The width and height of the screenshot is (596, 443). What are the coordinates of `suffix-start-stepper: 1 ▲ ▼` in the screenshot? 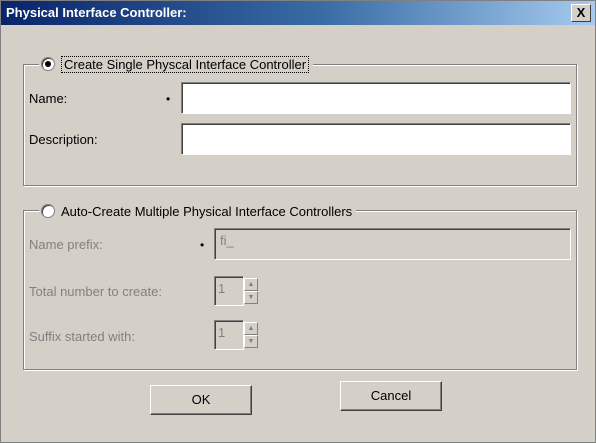 It's located at (236, 335).